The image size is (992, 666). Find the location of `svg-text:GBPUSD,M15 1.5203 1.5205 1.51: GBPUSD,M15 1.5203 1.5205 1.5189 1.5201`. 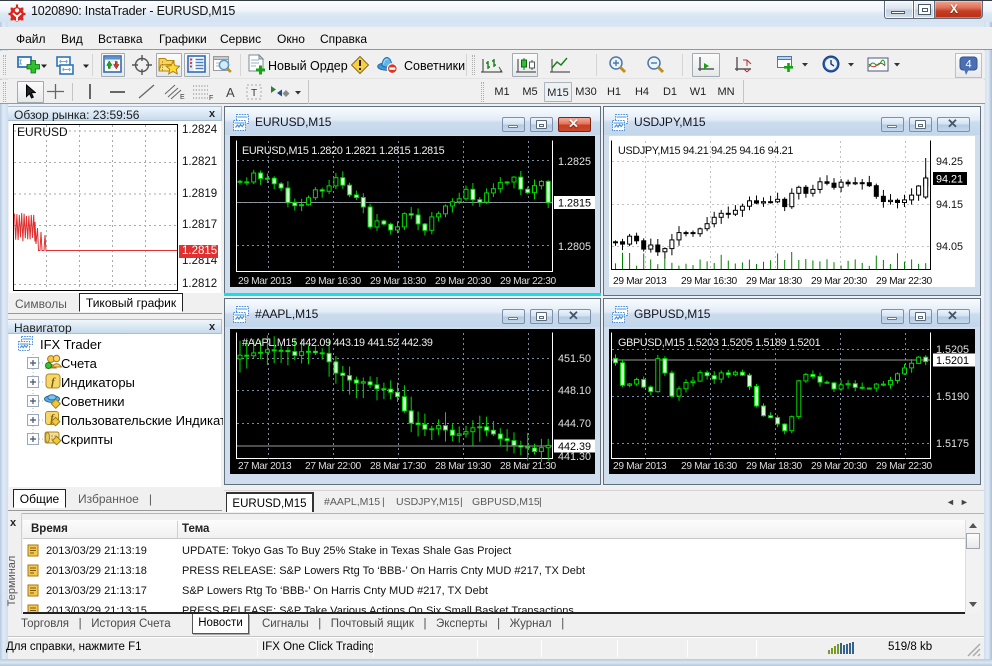

svg-text:GBPUSD,M15 1.5203 1.5205 1.51: GBPUSD,M15 1.5203 1.5205 1.5189 1.5201 is located at coordinates (719, 343).